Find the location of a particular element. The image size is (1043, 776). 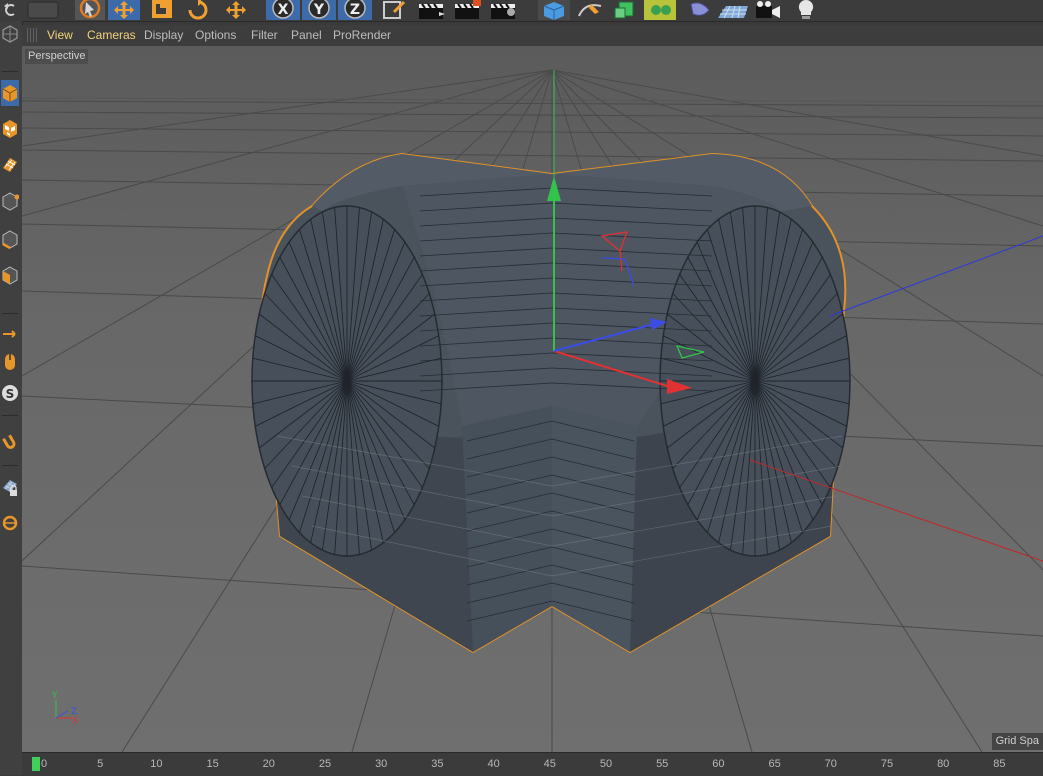

timeline-tick-label: 60 is located at coordinates (718, 764).